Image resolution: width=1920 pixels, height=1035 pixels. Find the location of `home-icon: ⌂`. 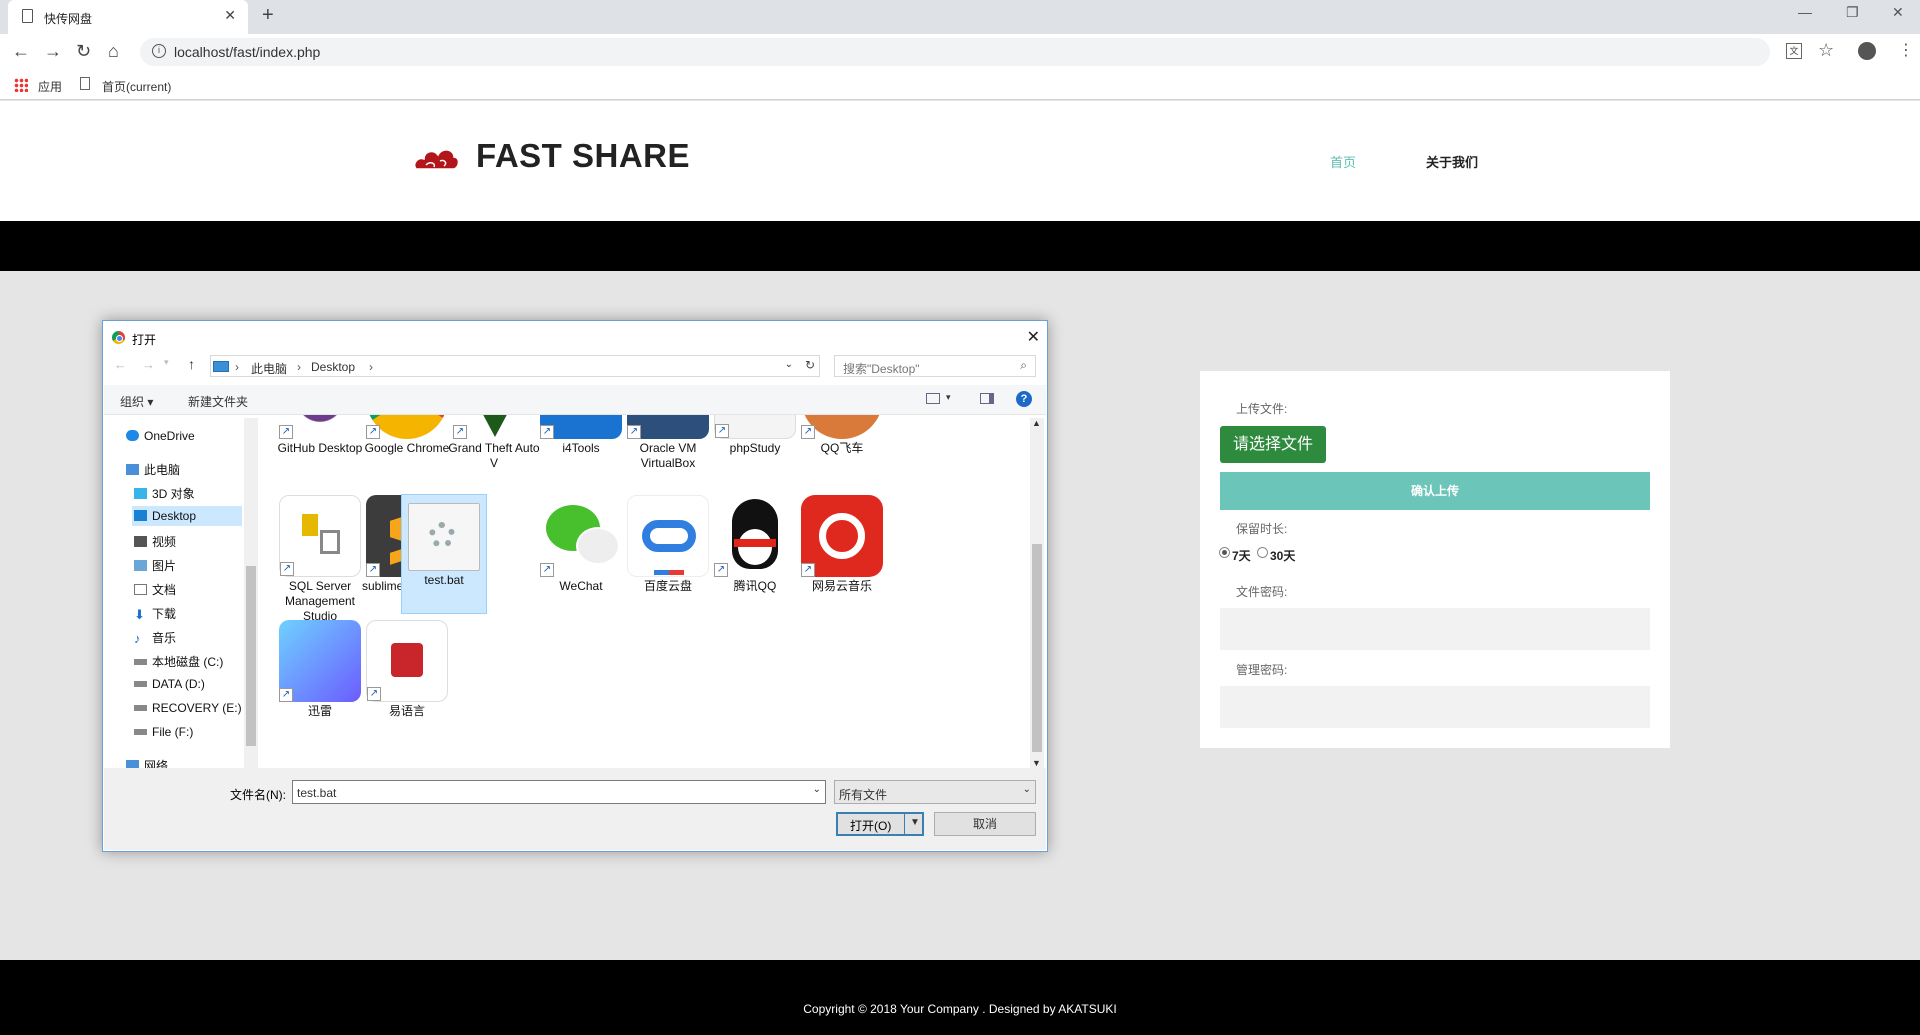

home-icon: ⌂ is located at coordinates (113, 51).